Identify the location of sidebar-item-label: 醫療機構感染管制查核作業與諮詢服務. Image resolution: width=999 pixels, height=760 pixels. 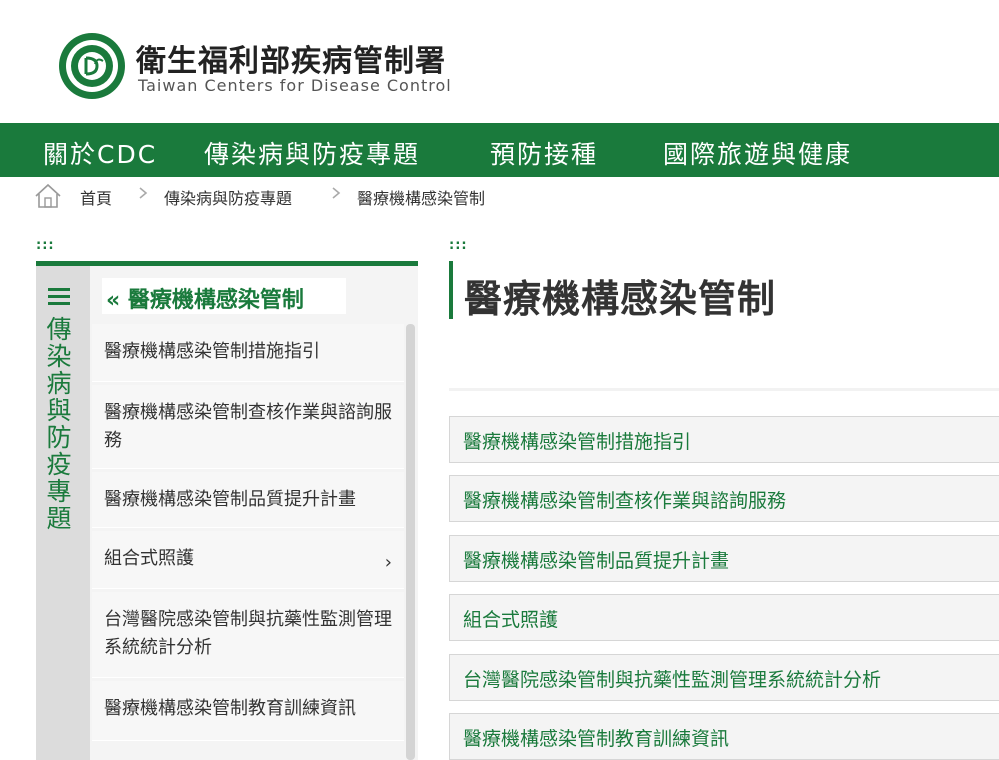
(248, 426).